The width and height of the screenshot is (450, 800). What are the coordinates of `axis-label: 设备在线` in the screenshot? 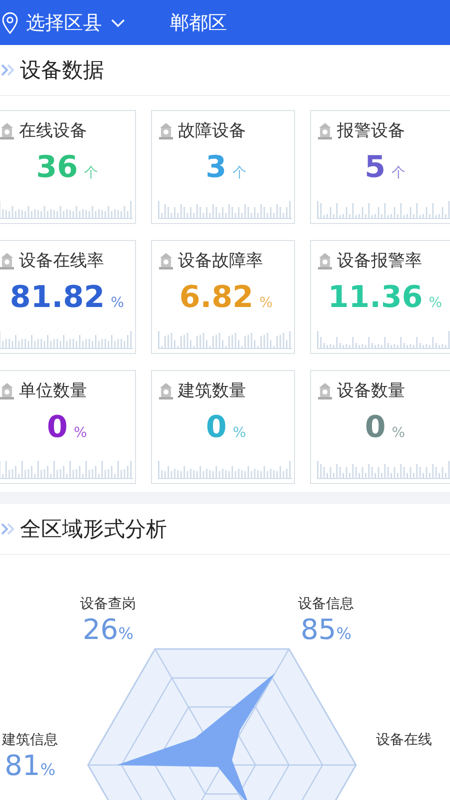 It's located at (404, 740).